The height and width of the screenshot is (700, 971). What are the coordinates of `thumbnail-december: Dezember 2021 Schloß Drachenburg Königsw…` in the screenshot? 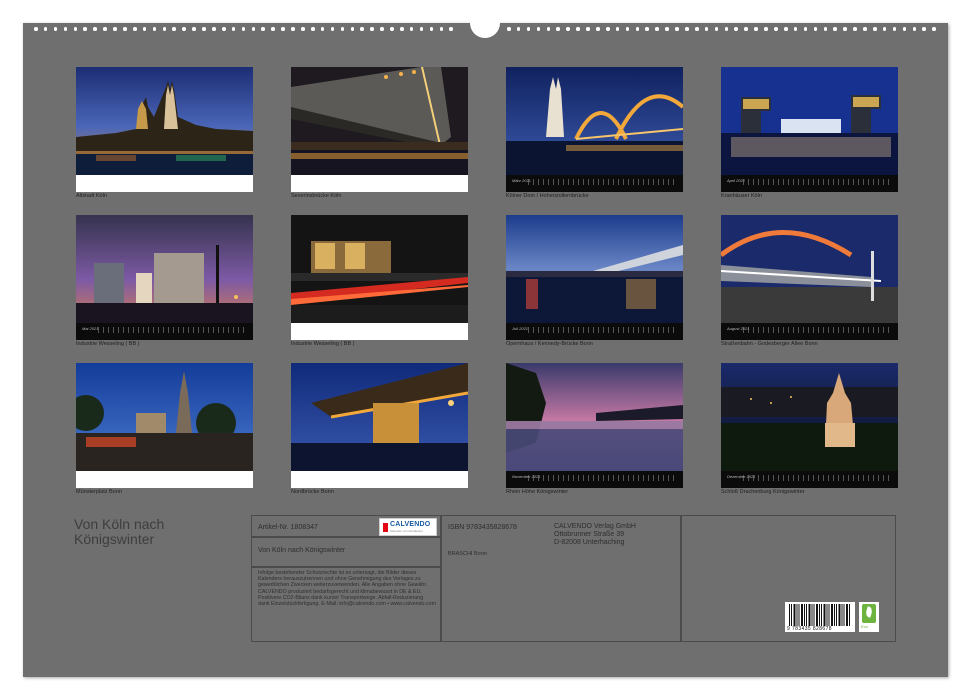 It's located at (809, 429).